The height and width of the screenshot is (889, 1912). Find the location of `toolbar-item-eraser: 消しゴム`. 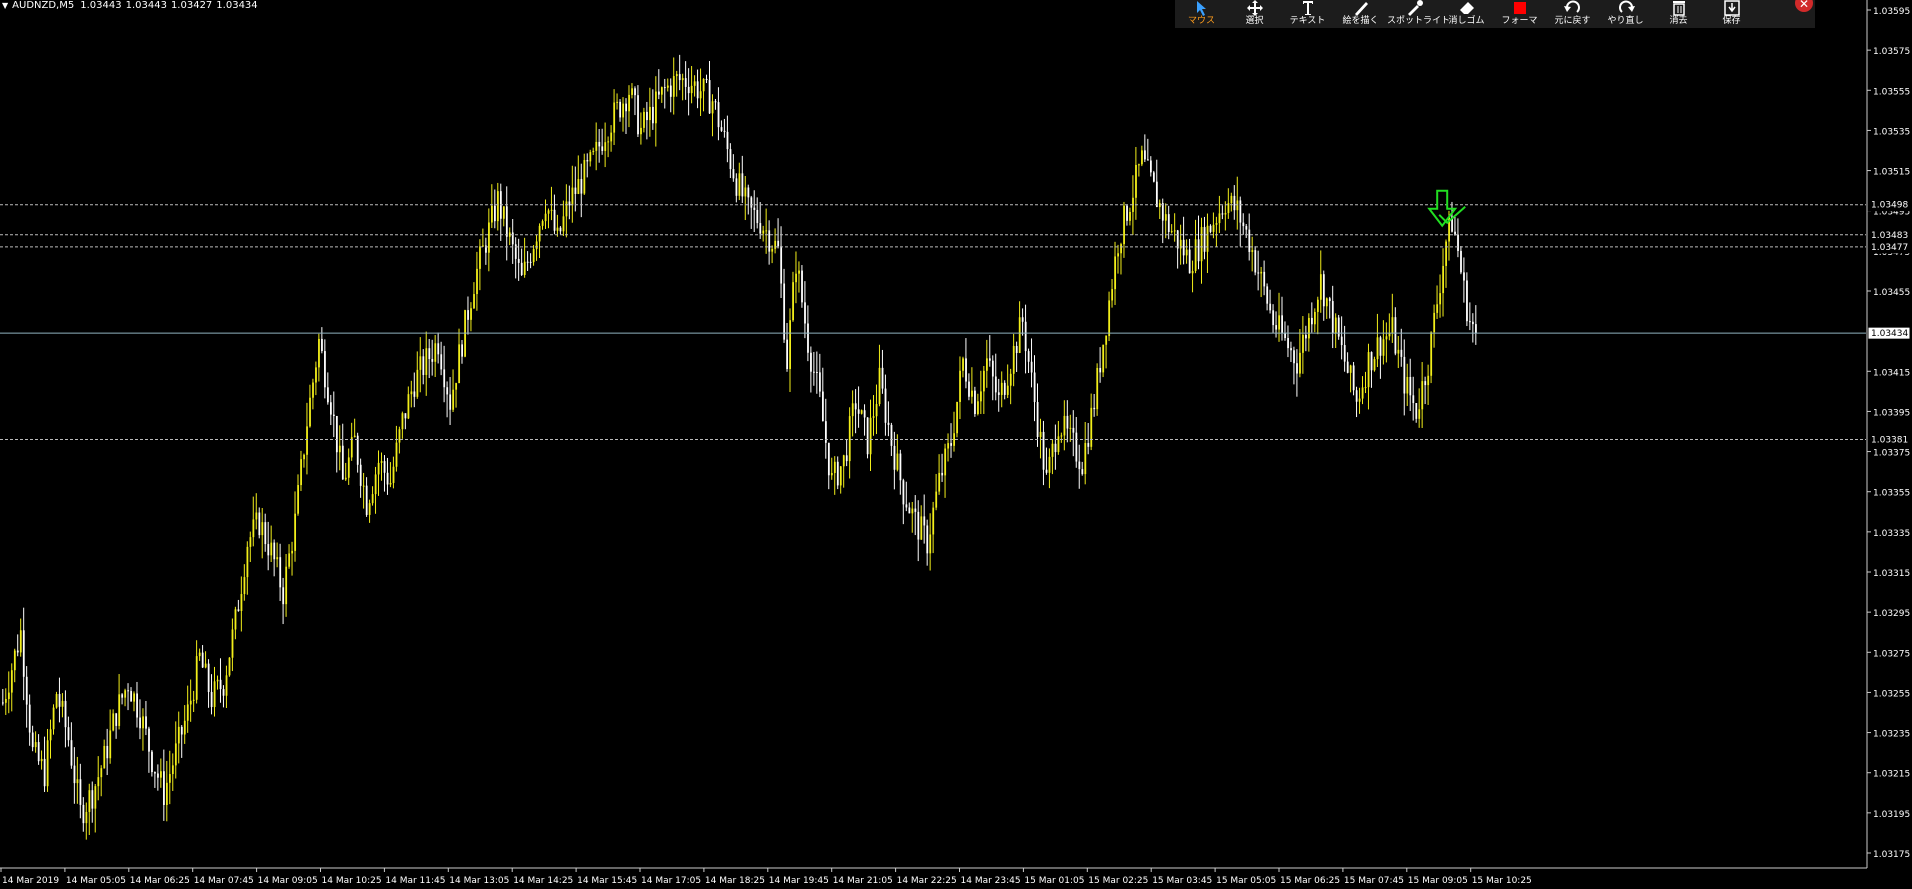

toolbar-item-eraser: 消しゴム is located at coordinates (1466, 14).